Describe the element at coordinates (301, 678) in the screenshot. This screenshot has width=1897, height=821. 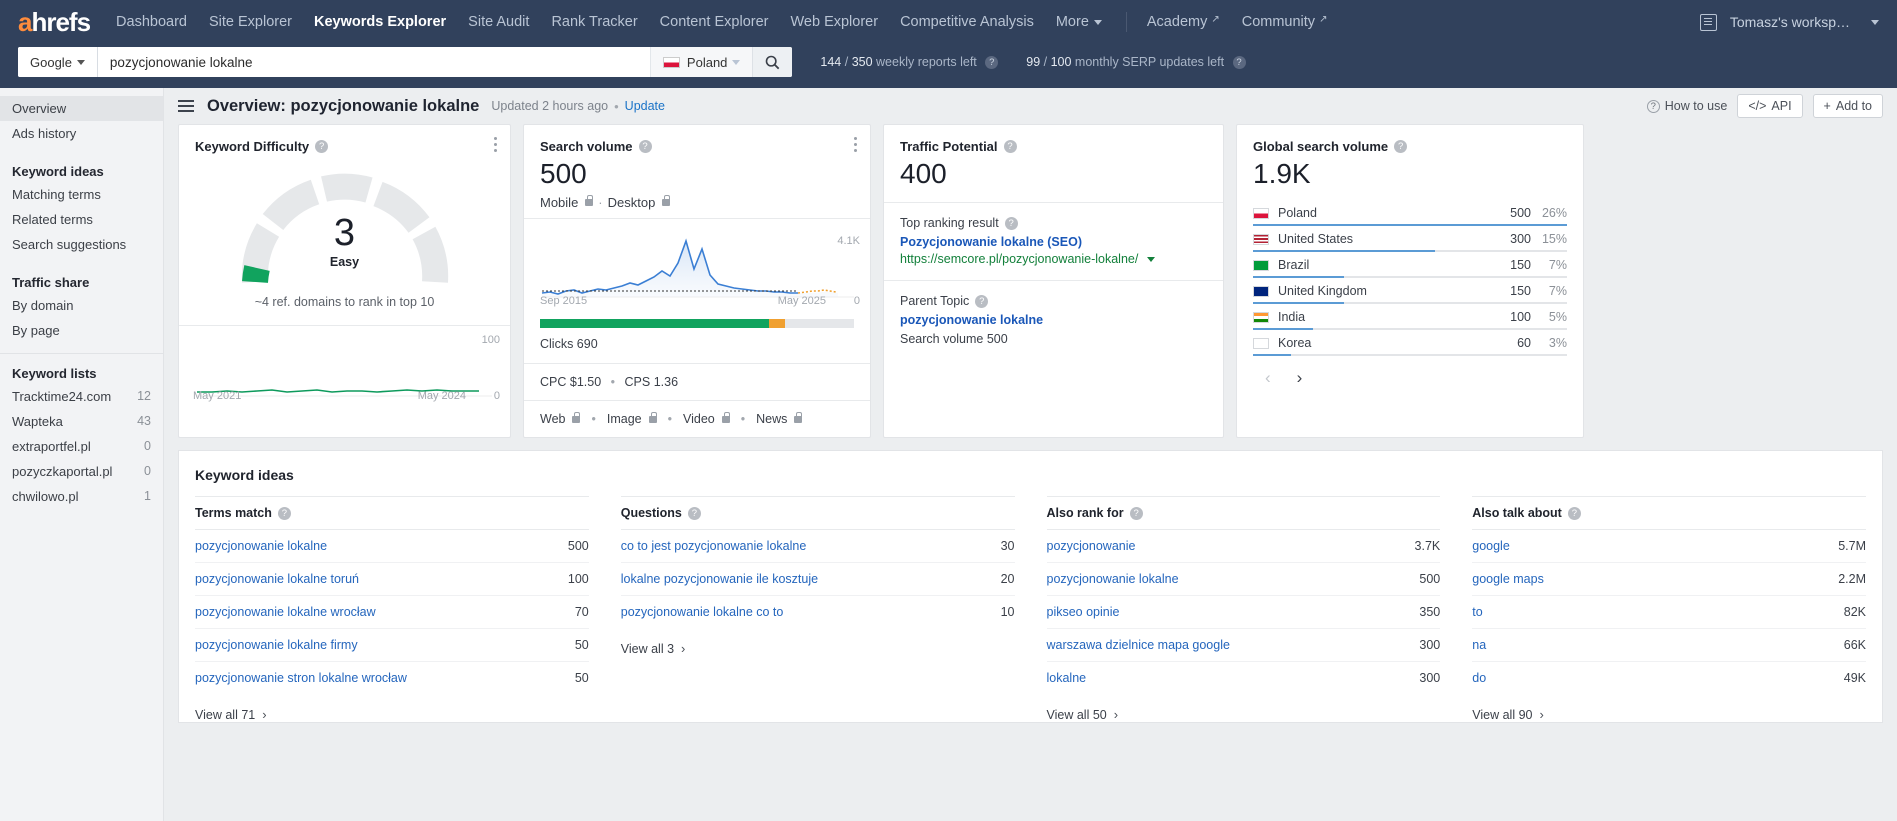
I see `keyword-link: pozycjonowanie stron lokalne wrocław` at that location.